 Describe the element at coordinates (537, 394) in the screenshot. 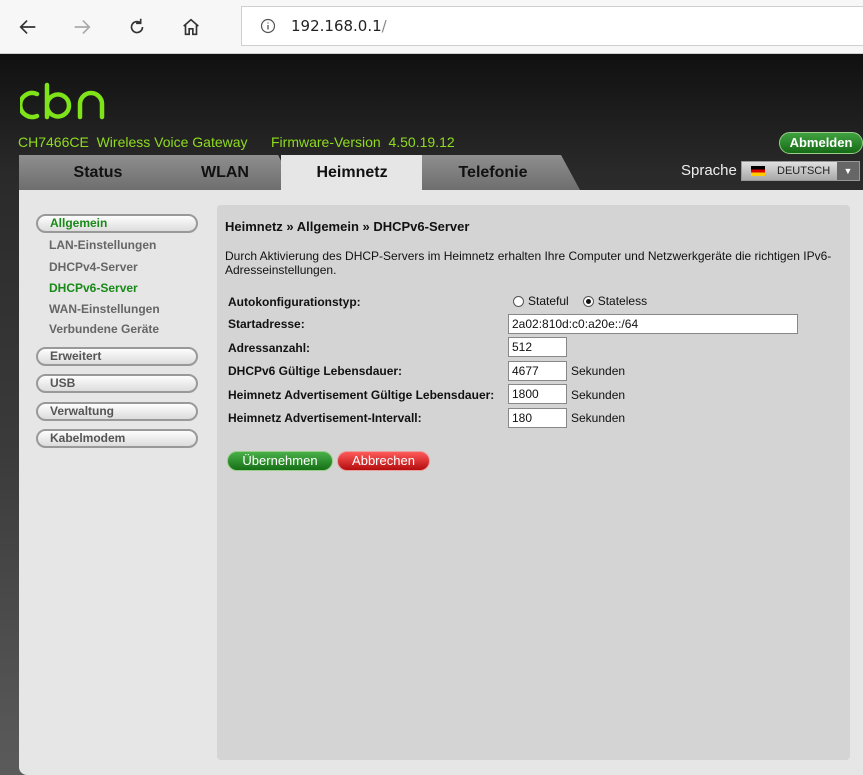

I see `adv-lifetime-input: 1800` at that location.